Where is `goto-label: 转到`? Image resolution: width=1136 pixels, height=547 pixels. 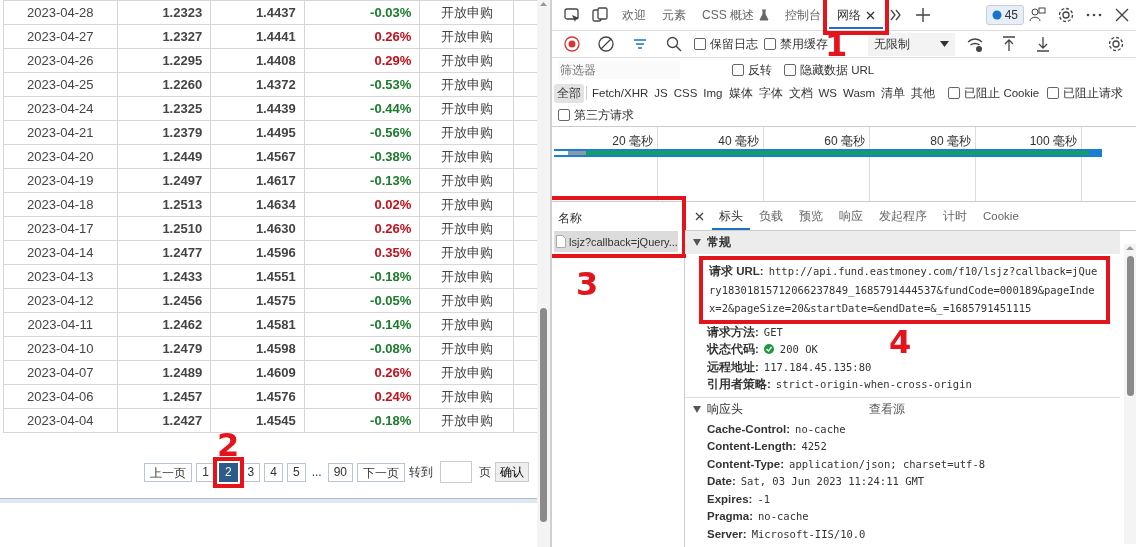
goto-label: 转到 is located at coordinates (421, 472).